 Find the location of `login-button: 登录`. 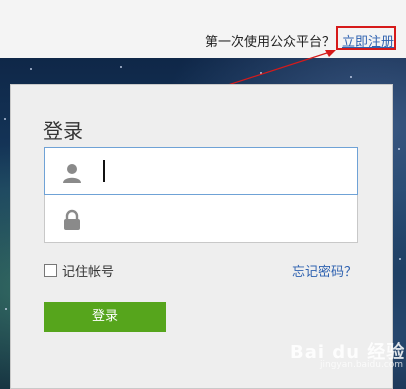

login-button: 登录 is located at coordinates (105, 317).